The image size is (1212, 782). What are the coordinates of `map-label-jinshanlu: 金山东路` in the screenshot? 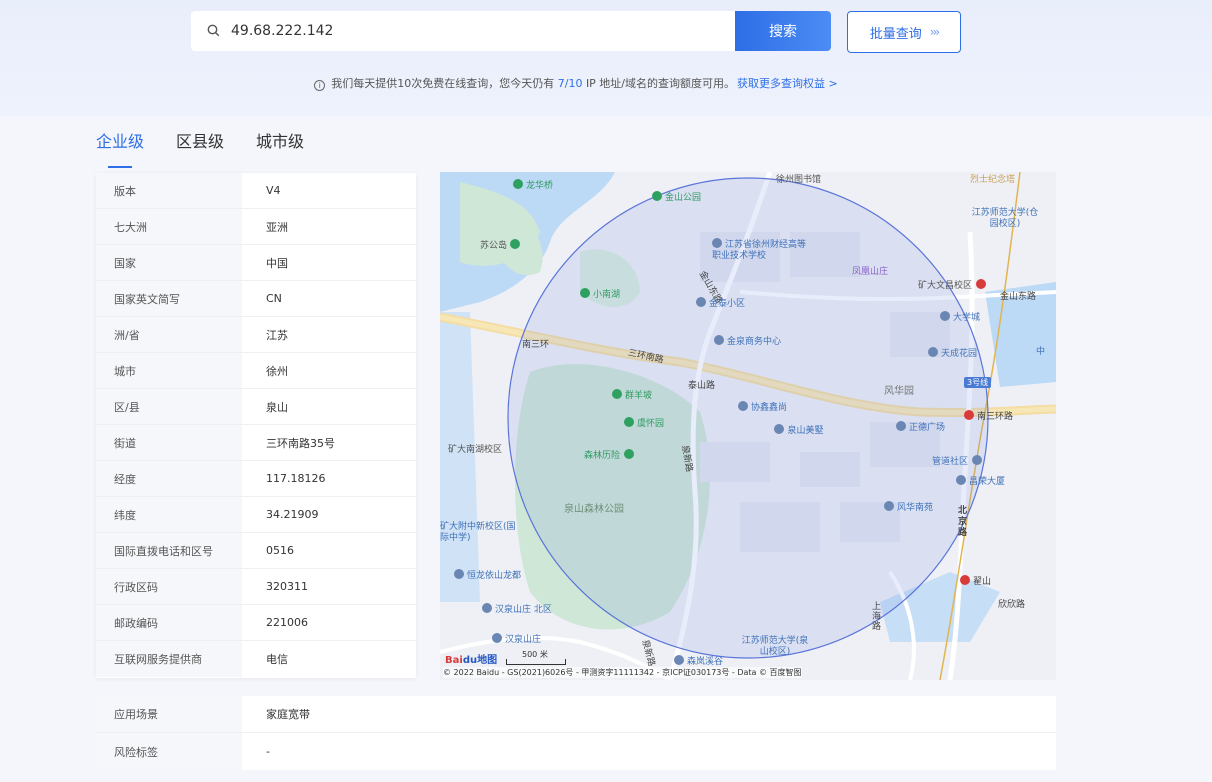 It's located at (1018, 297).